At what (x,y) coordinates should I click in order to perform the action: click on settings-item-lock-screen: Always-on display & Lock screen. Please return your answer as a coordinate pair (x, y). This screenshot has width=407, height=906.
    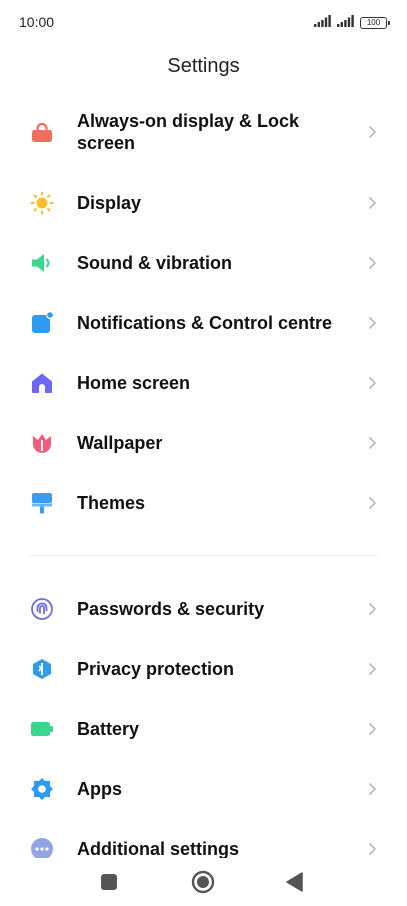
    Looking at the image, I should click on (203, 132).